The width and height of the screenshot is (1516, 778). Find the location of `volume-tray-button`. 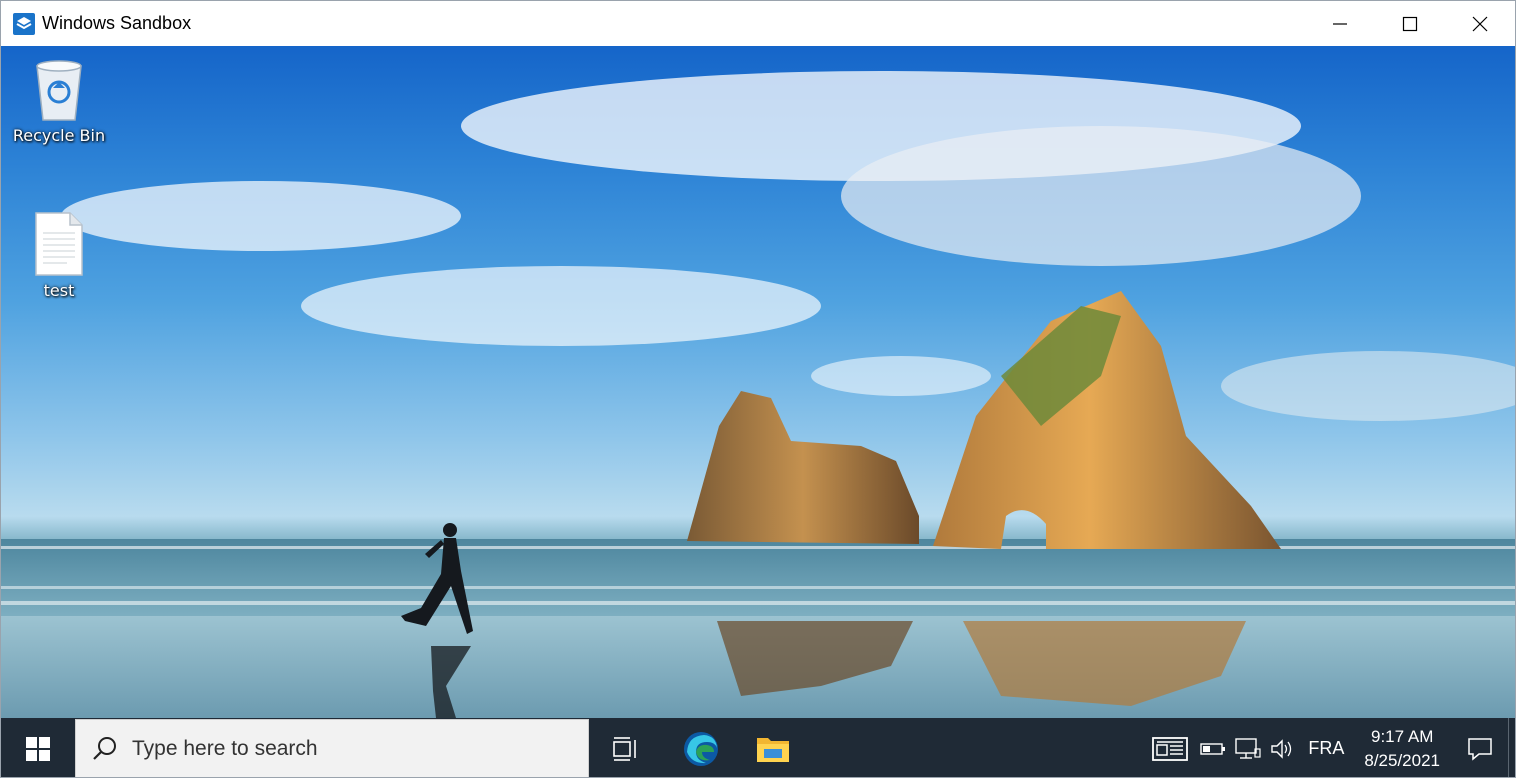

volume-tray-button is located at coordinates (1283, 747).